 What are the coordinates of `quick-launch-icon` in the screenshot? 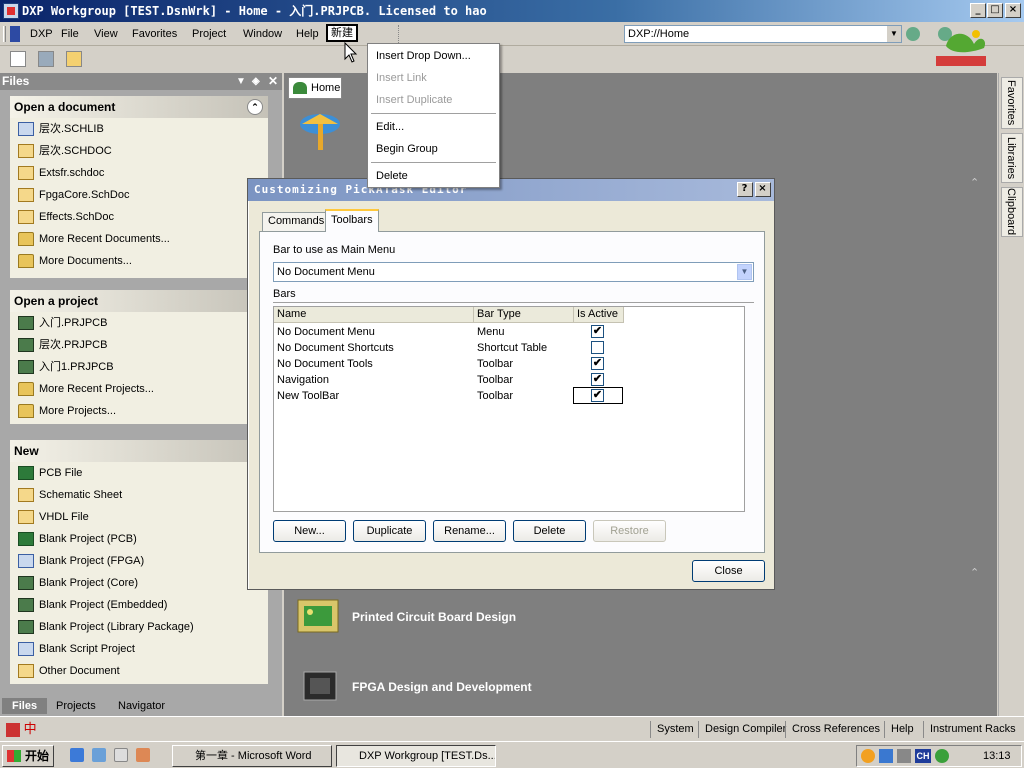 It's located at (143, 755).